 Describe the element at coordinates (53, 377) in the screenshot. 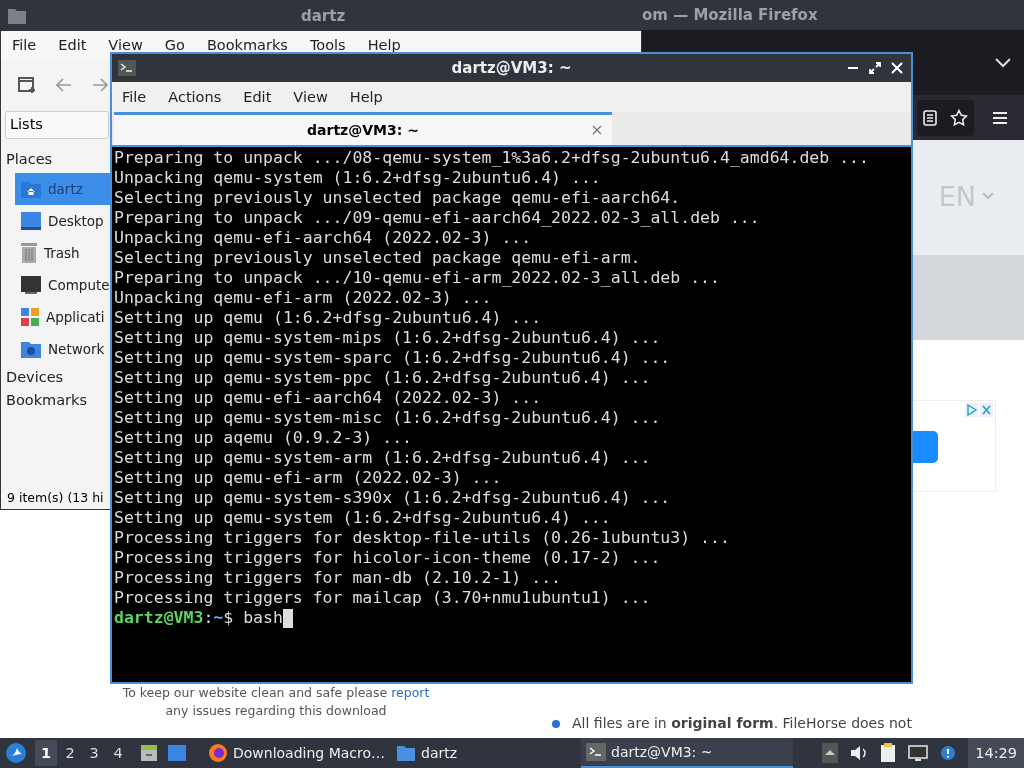

I see `section-heading: Devices` at that location.